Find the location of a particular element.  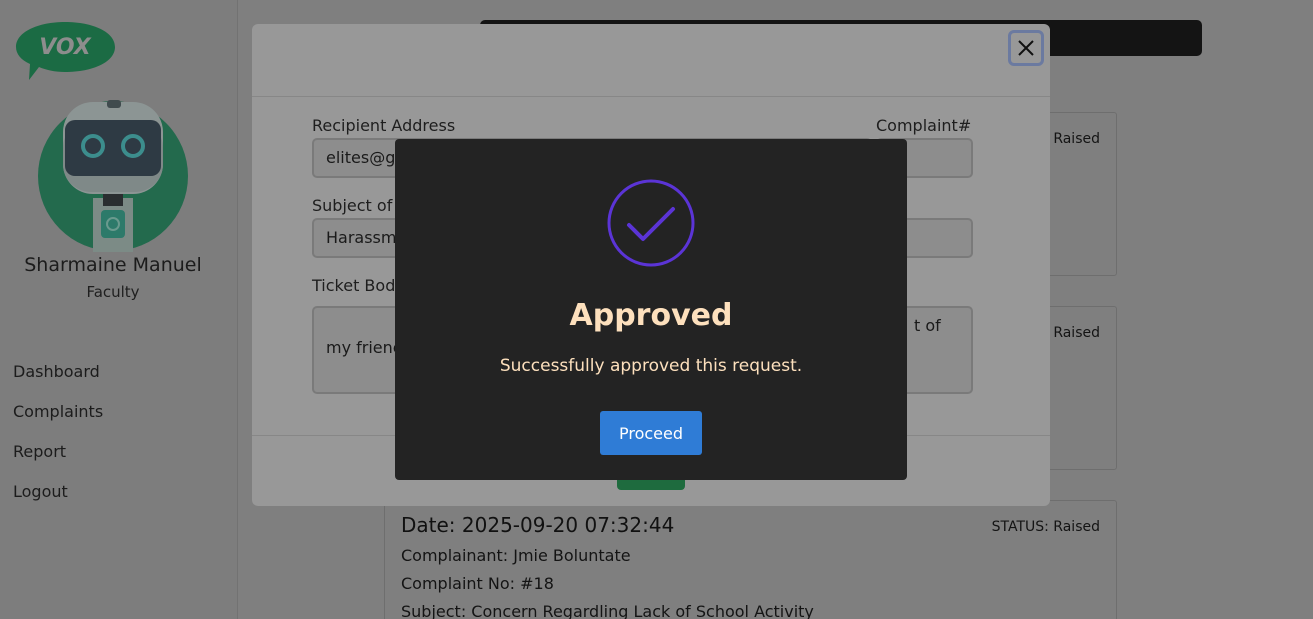

nav-logout: Logout is located at coordinates (58, 502).